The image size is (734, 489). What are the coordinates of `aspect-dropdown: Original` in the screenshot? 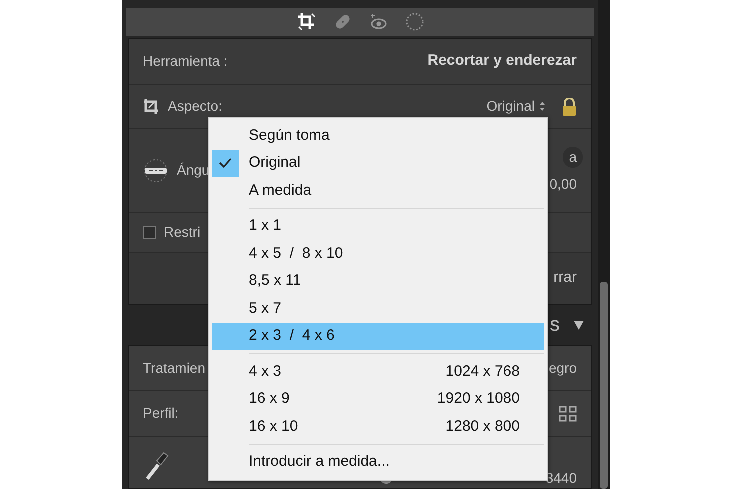 It's located at (510, 106).